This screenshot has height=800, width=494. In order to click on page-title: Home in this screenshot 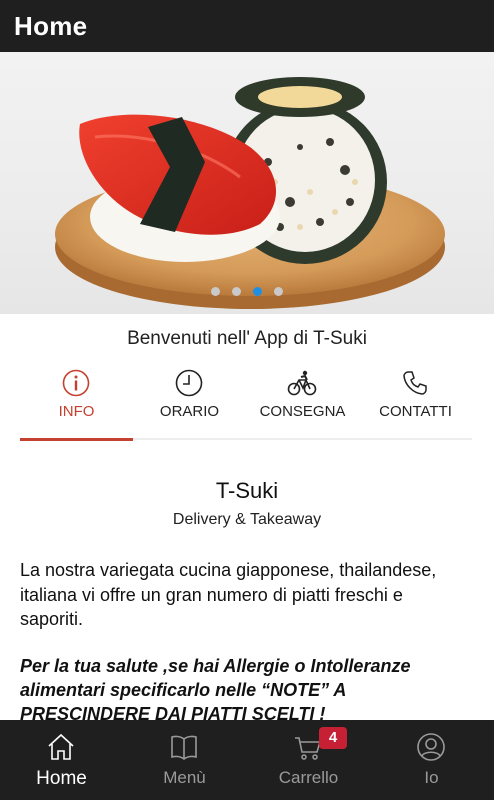, I will do `click(51, 26)`.